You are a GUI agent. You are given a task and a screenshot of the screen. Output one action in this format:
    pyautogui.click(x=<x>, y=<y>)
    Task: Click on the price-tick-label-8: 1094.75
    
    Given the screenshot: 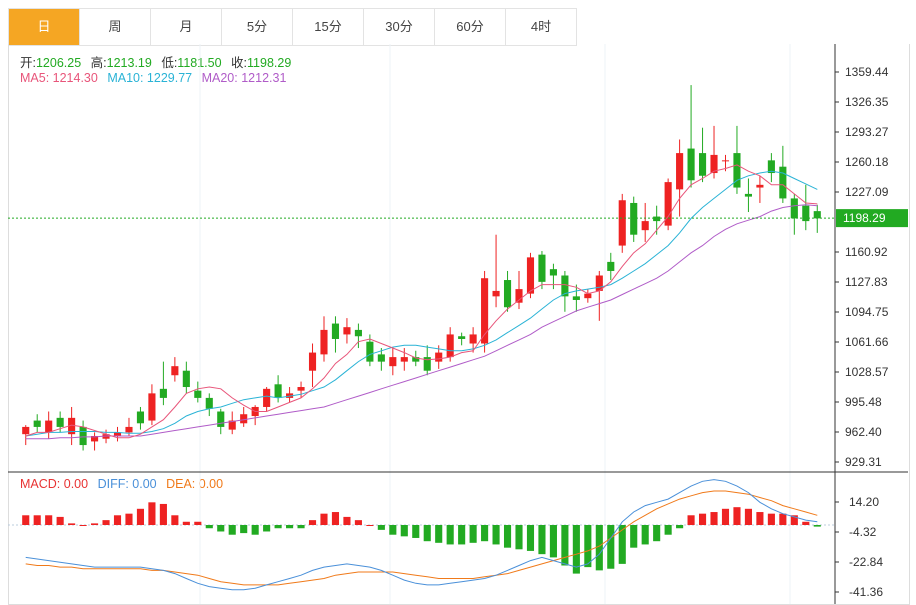 What is the action you would take?
    pyautogui.click(x=867, y=312)
    